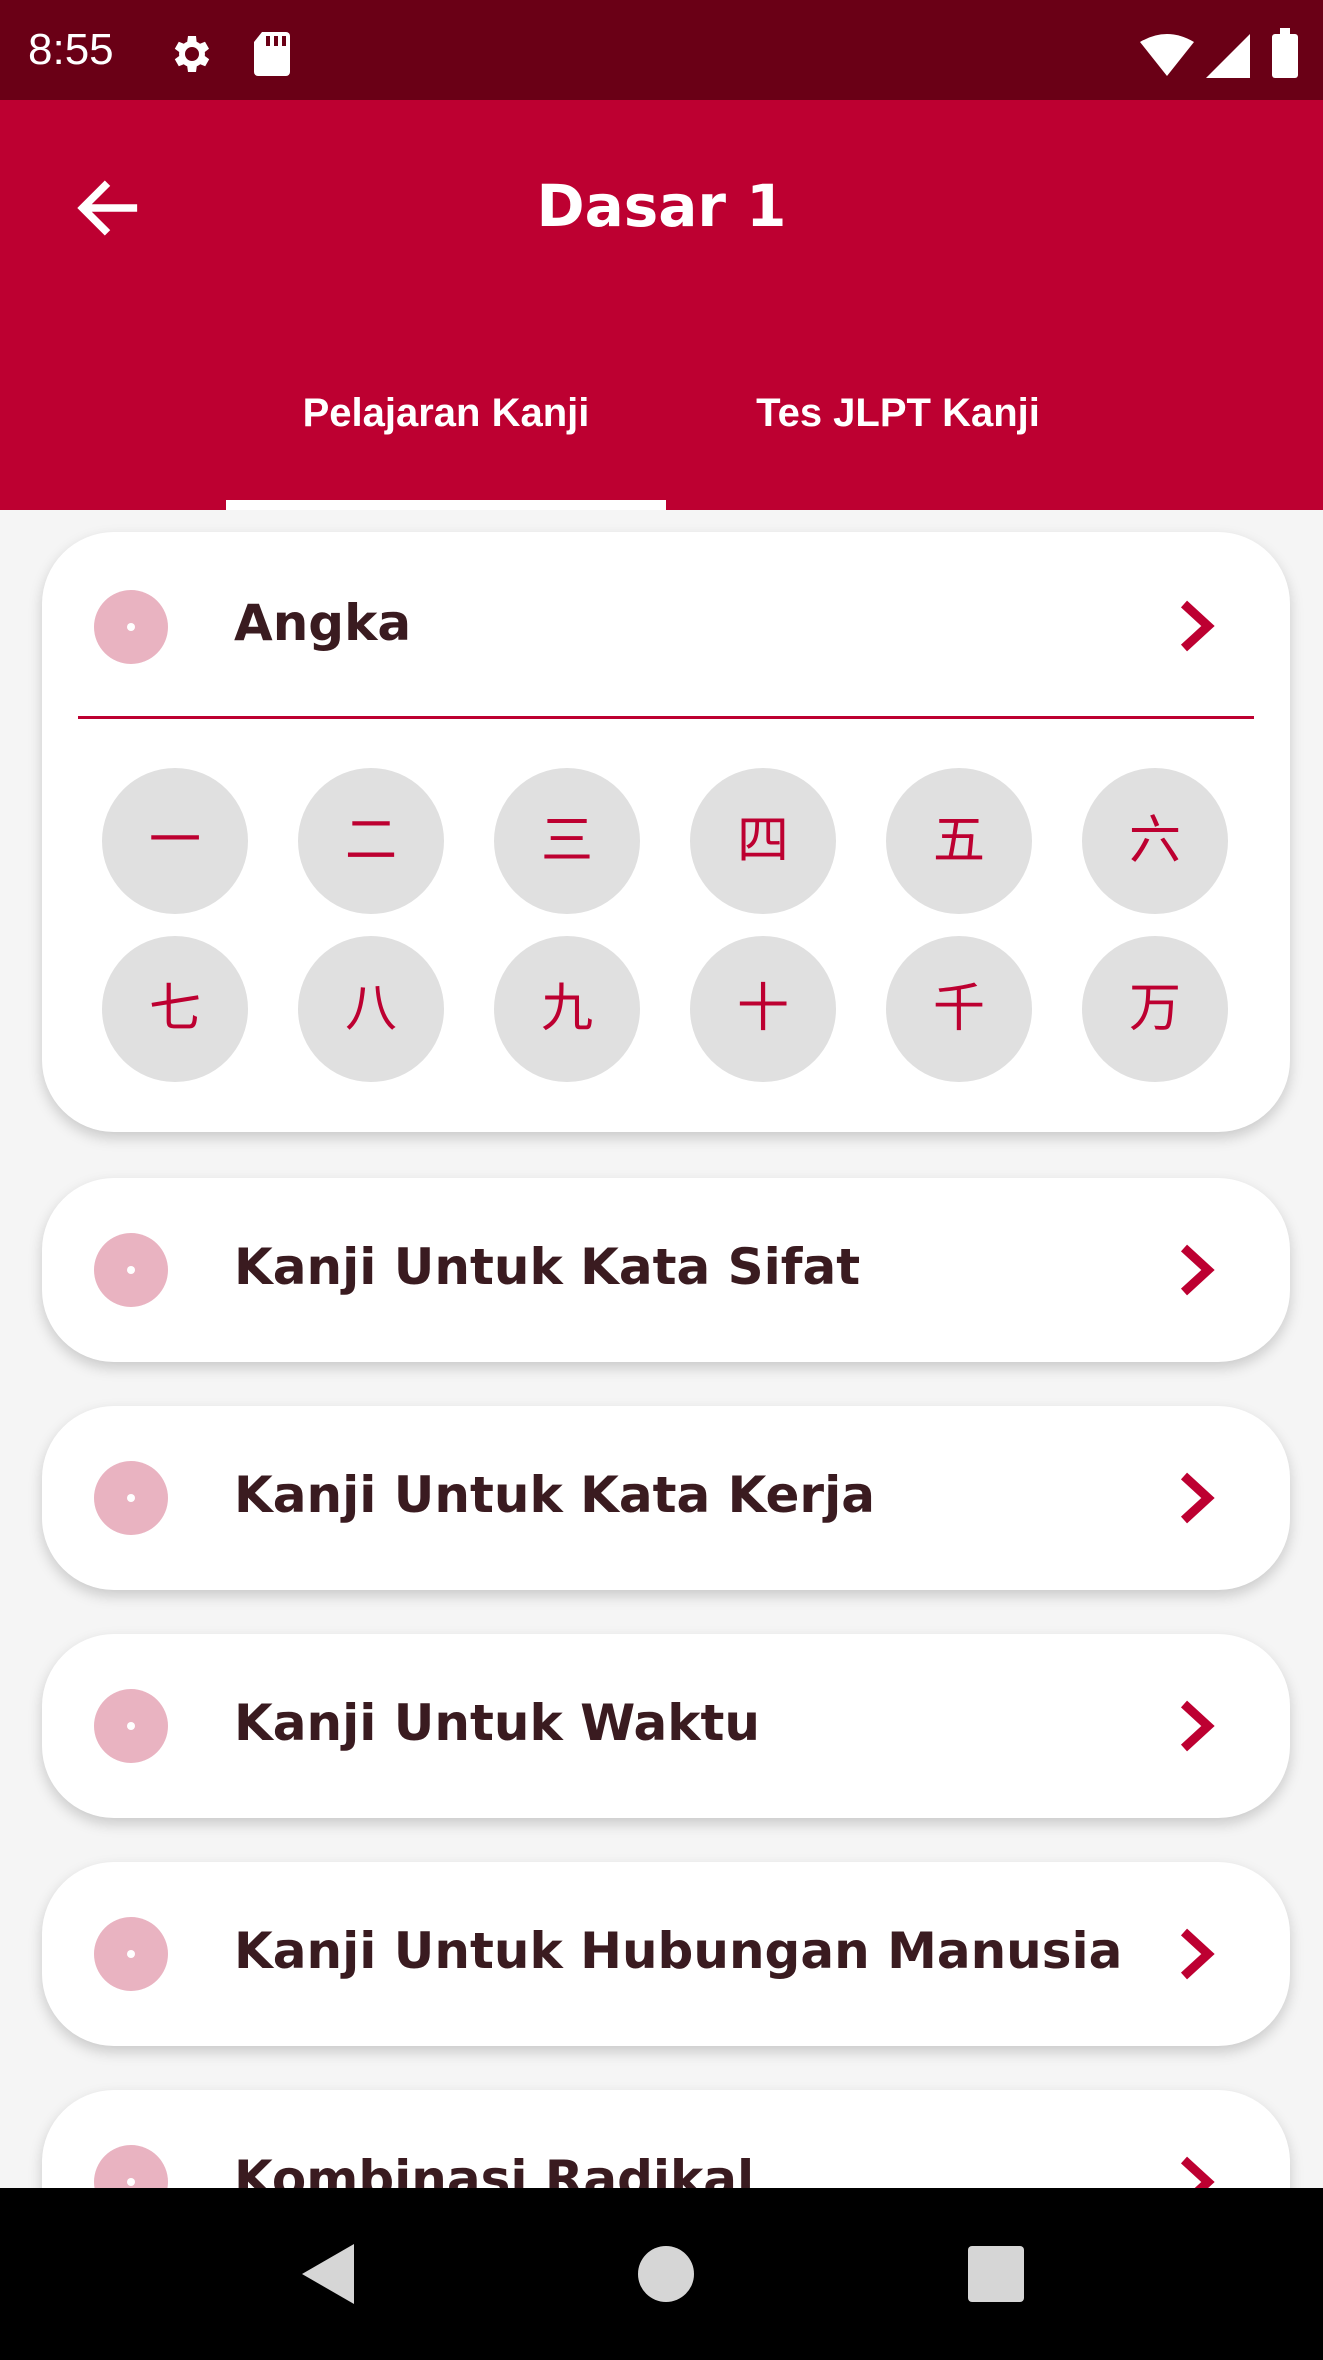 This screenshot has width=1323, height=2360. Describe the element at coordinates (1155, 1009) in the screenshot. I see `kanji-item: 万` at that location.